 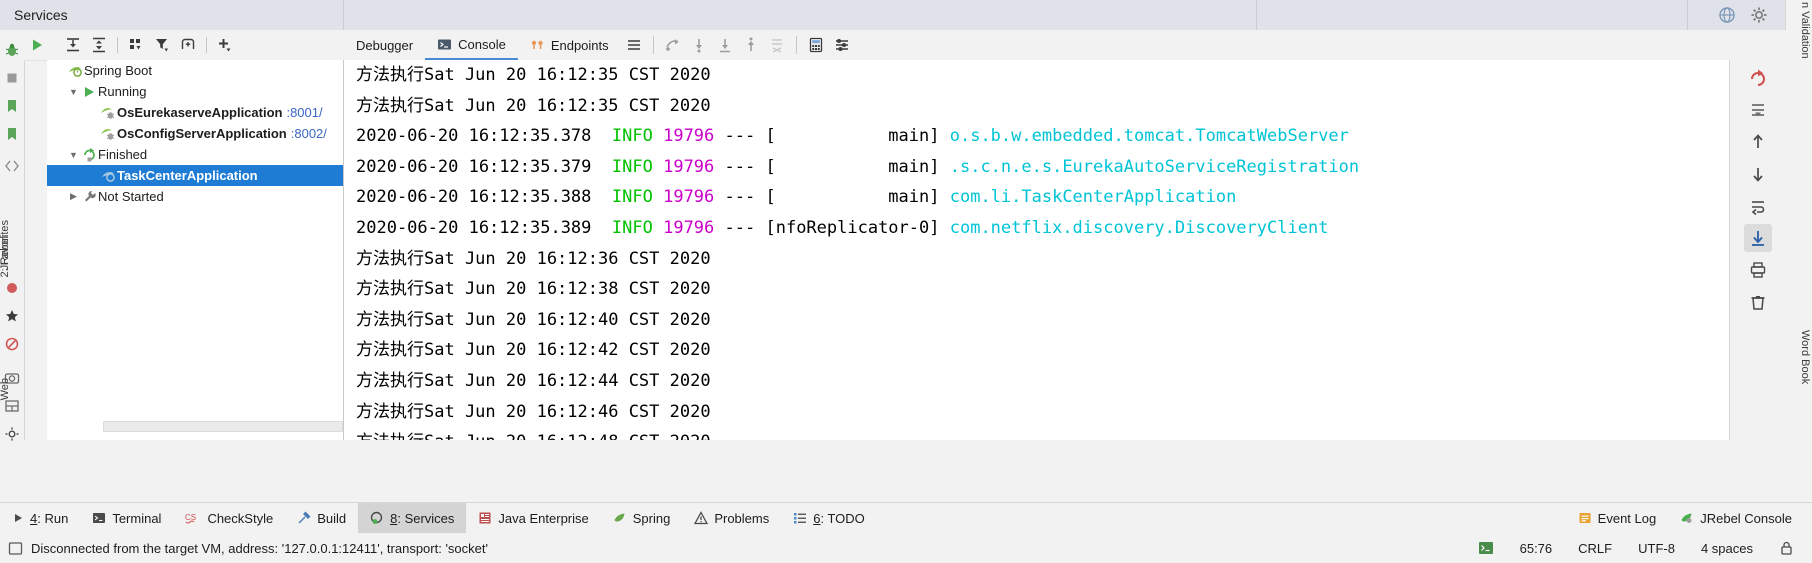 I want to click on log-line: 方法执行Sat Jun 20 16:12:46 CST 2020, so click(x=533, y=411).